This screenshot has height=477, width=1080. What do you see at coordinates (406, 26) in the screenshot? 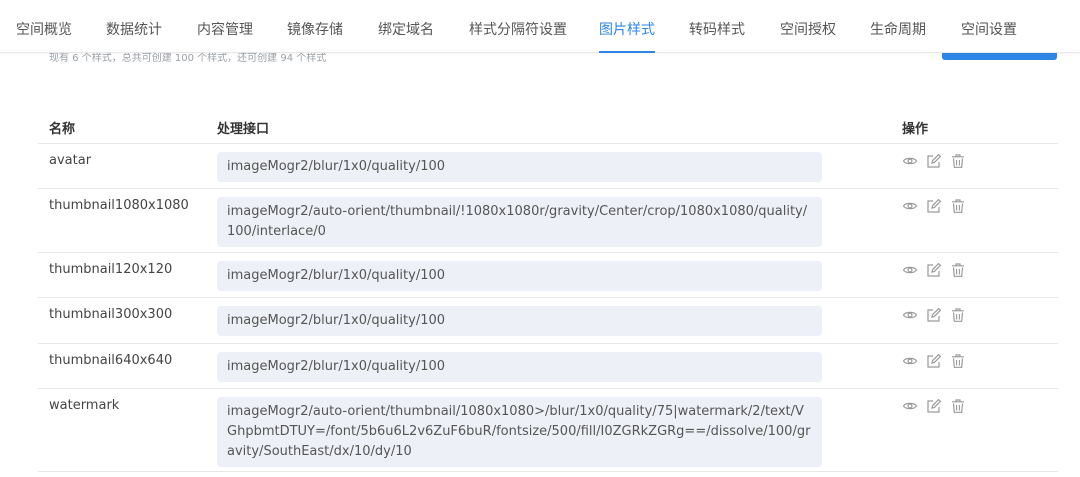
I see `tab-bind-domain: 绑定域名` at bounding box center [406, 26].